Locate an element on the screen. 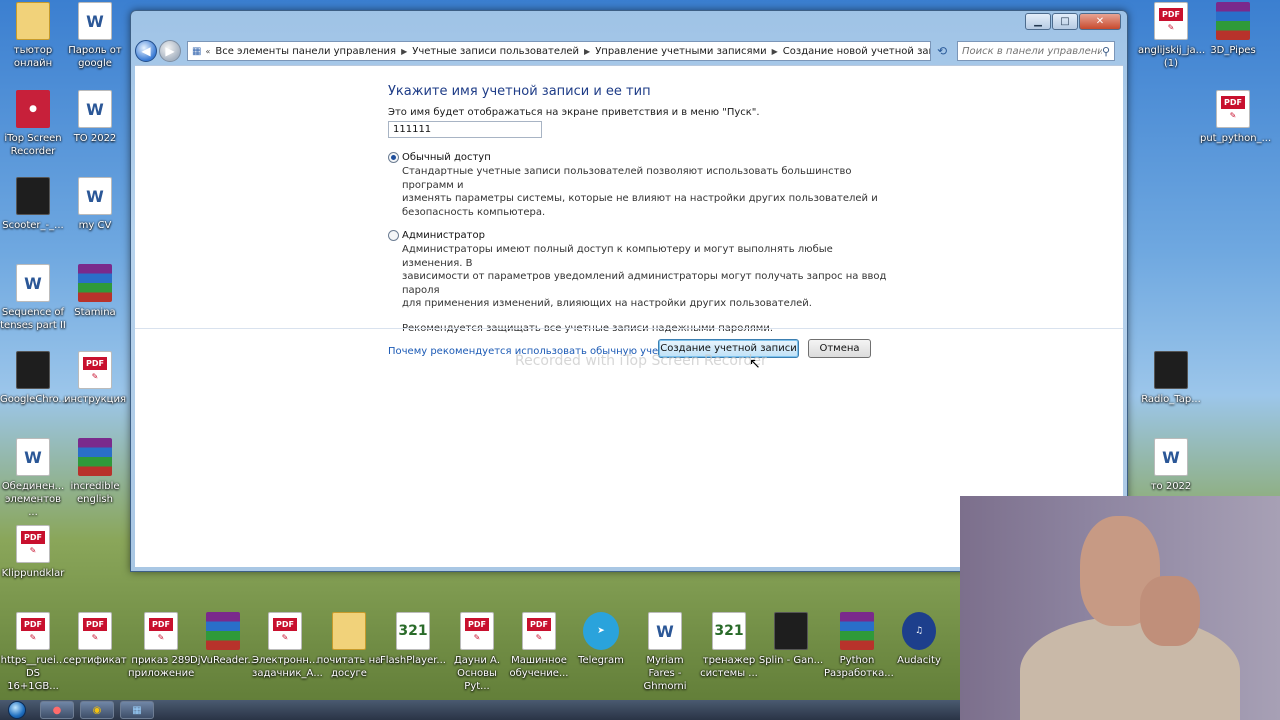 The width and height of the screenshot is (1280, 720). window-controls: ▁ □ ✕ is located at coordinates (1072, 21).